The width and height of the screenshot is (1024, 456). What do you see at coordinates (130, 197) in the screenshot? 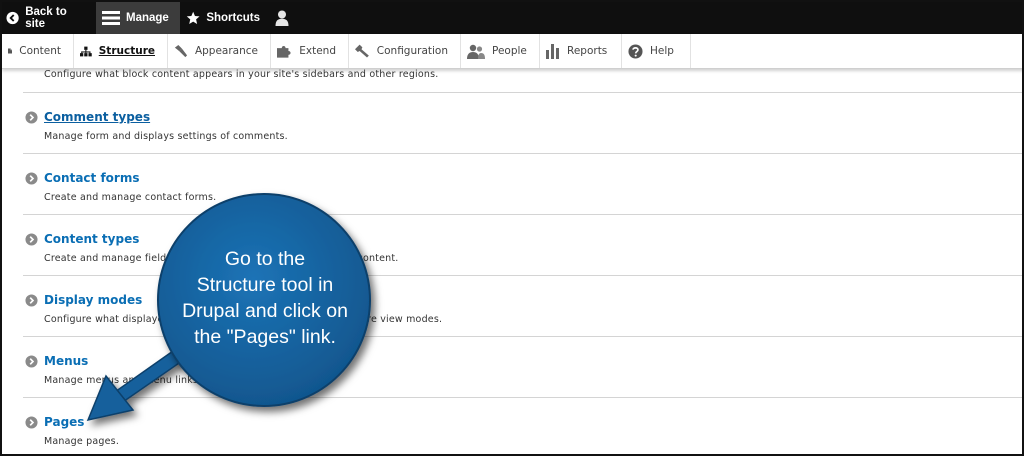
I see `list-item-description: Create and manage contact forms.` at bounding box center [130, 197].